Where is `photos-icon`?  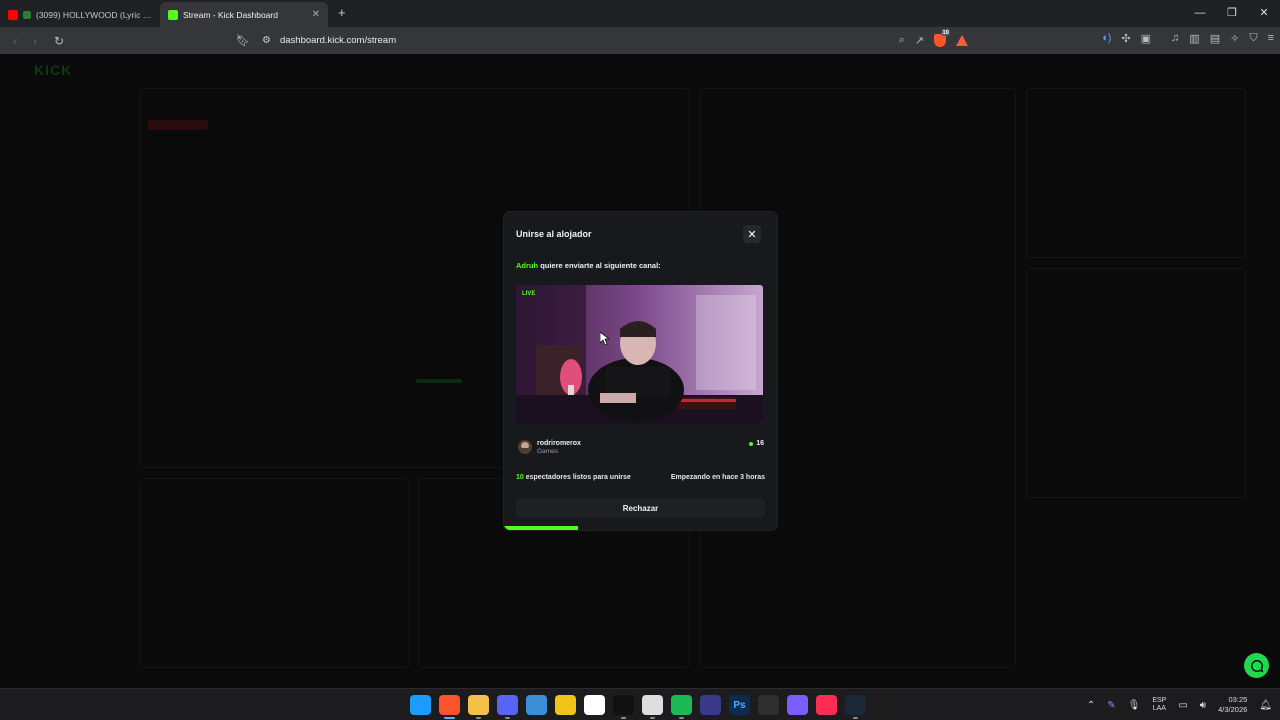 photos-icon is located at coordinates (536, 705).